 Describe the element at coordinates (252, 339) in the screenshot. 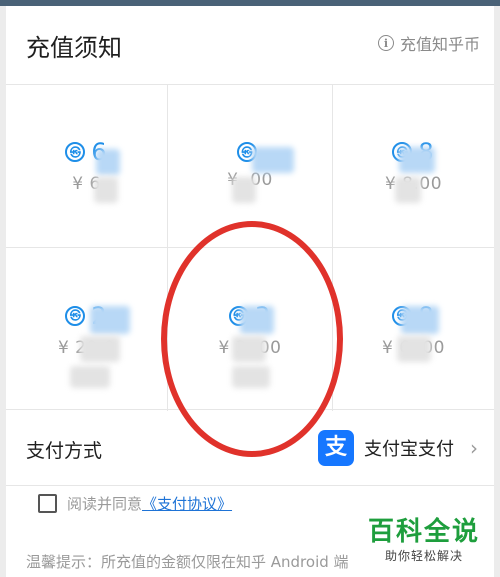

I see `annotation-circle` at that location.